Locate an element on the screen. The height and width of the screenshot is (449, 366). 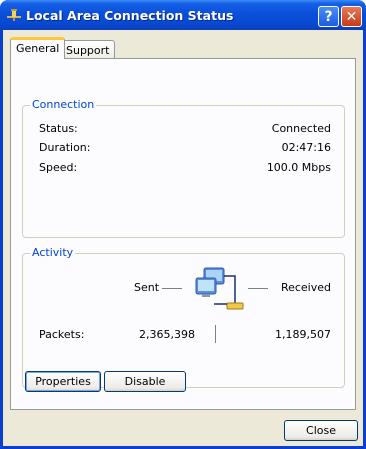
help-icon: ? is located at coordinates (328, 16).